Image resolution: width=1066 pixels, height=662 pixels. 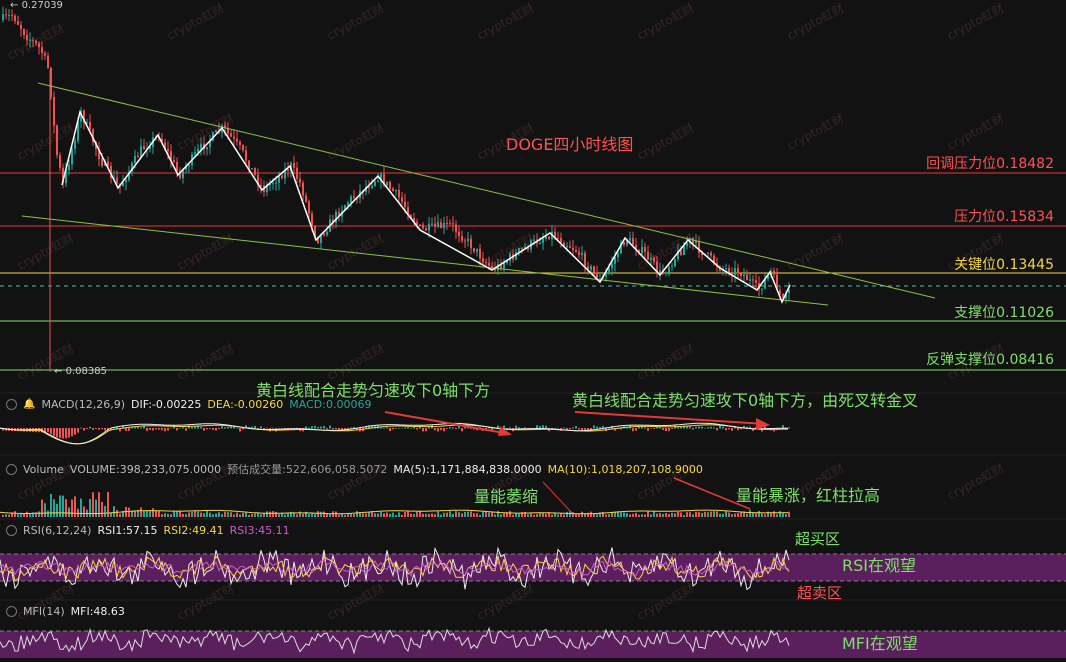 I want to click on mfi-legend: MFI(14) MFI:48.63, so click(x=65, y=611).